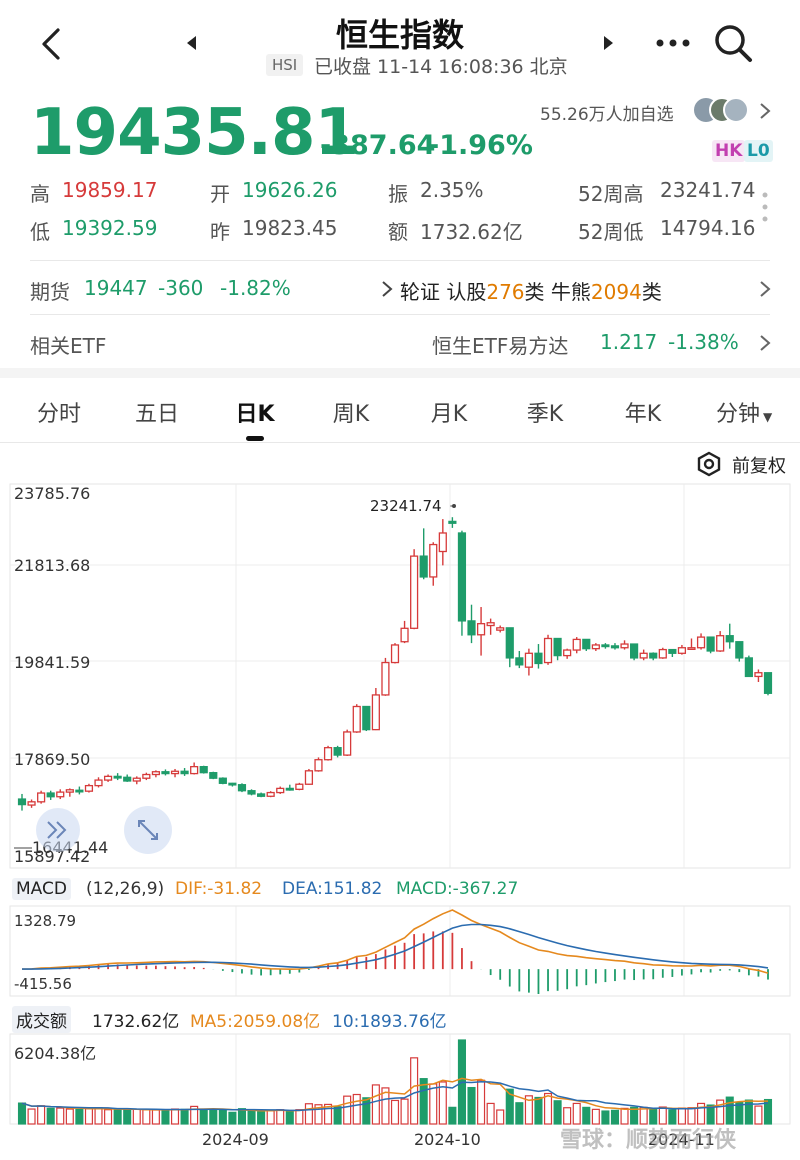 This screenshot has width=800, height=1160. Describe the element at coordinates (41, 1019) in the screenshot. I see `volume-label: 成交额` at that location.